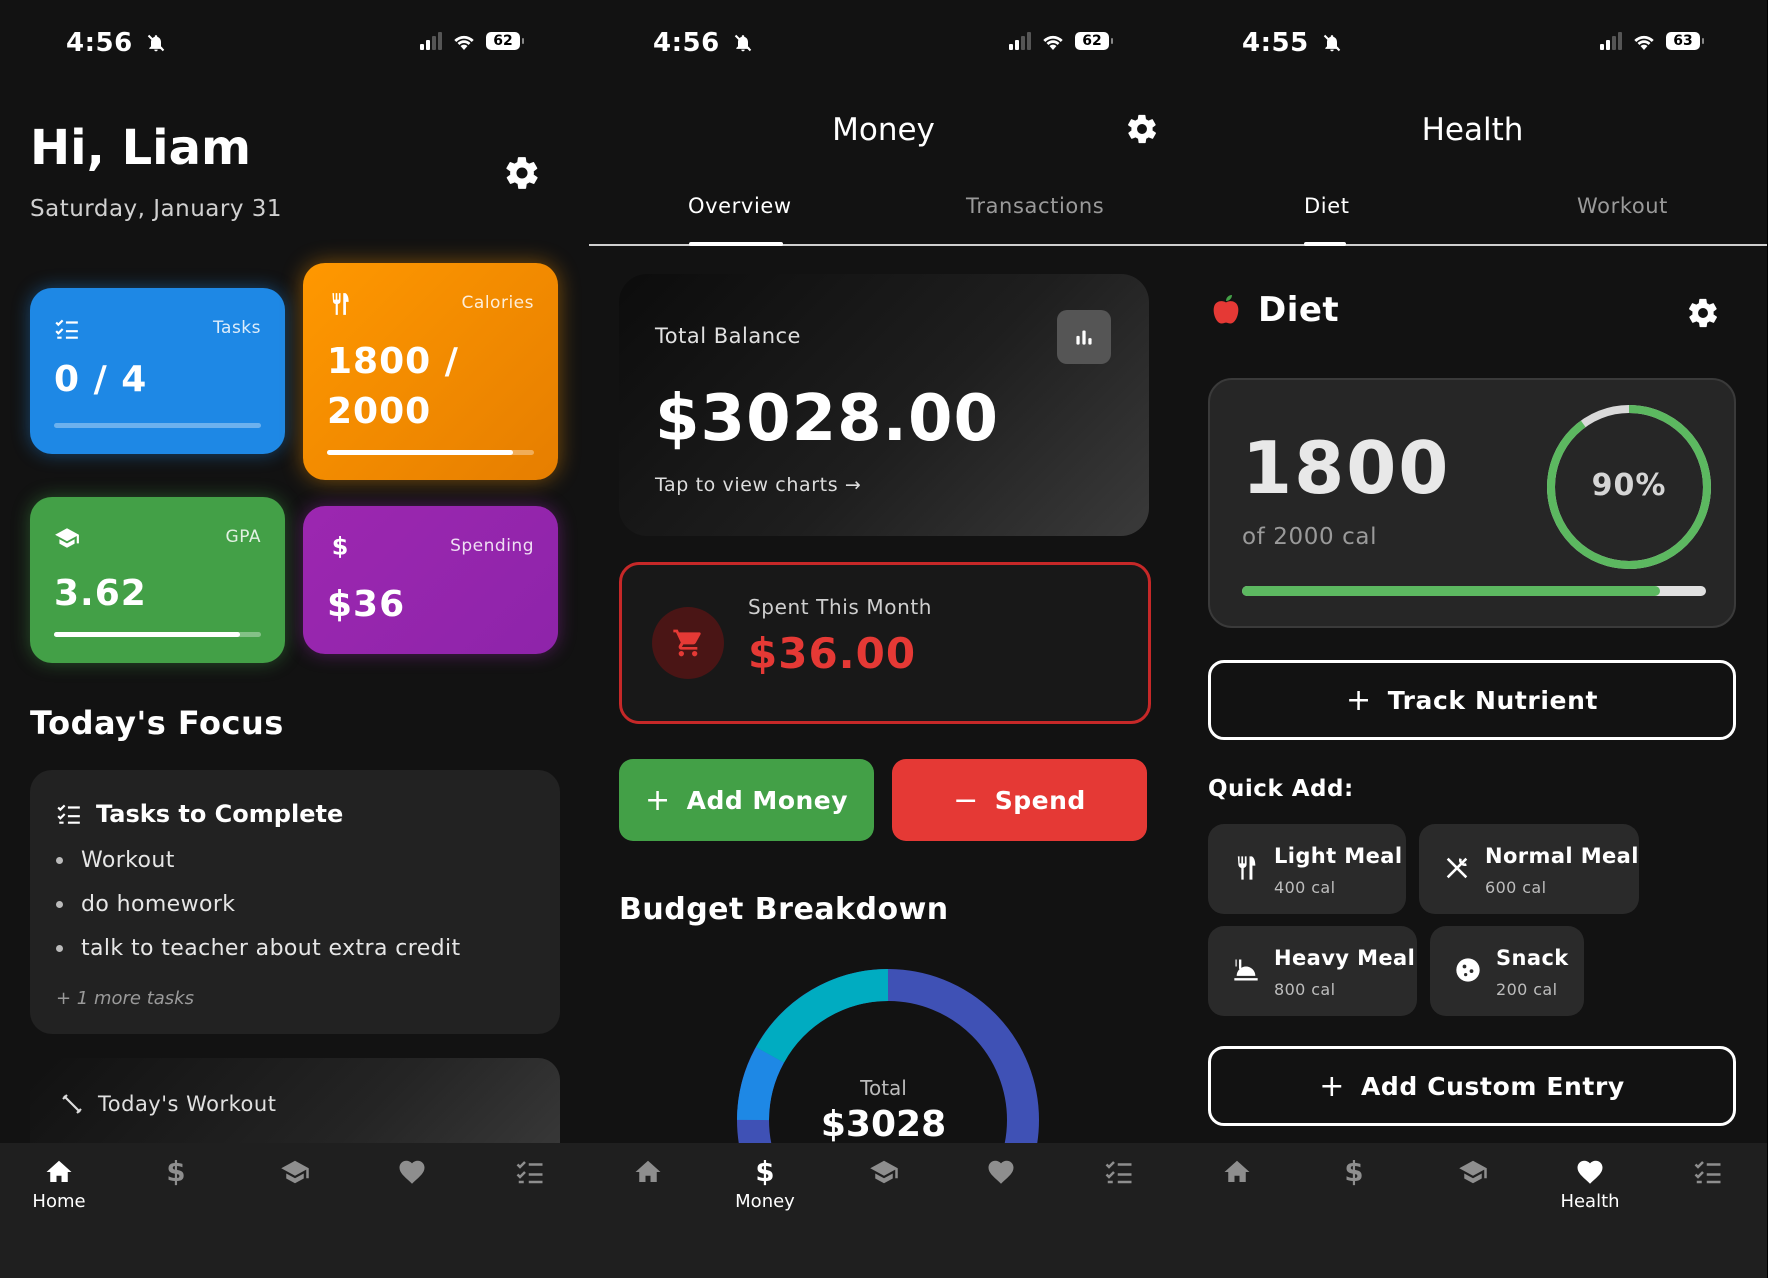  I want to click on nav-money: Money, so click(765, 1184).